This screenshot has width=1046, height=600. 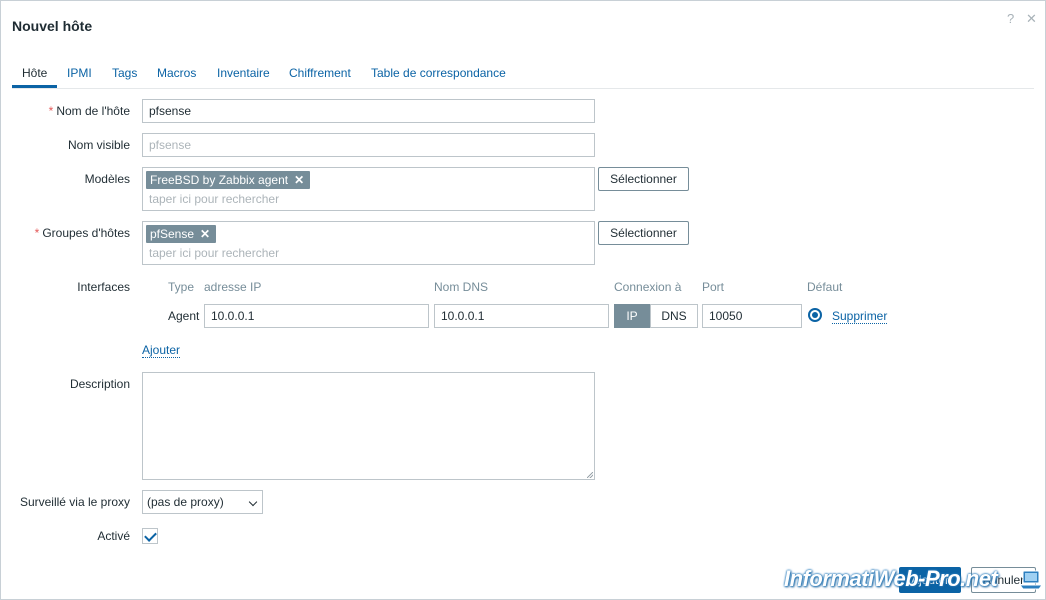 I want to click on tab-ipmi: IPMI, so click(x=79, y=73).